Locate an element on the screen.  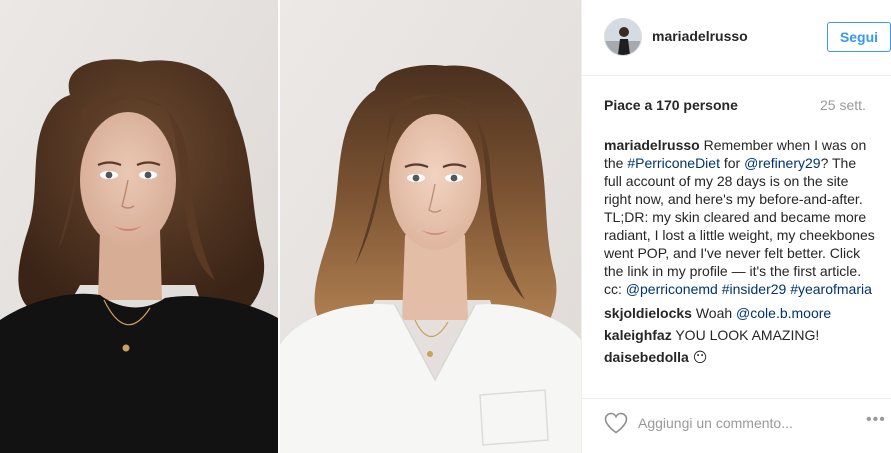
comment-text: Woah is located at coordinates (714, 313).